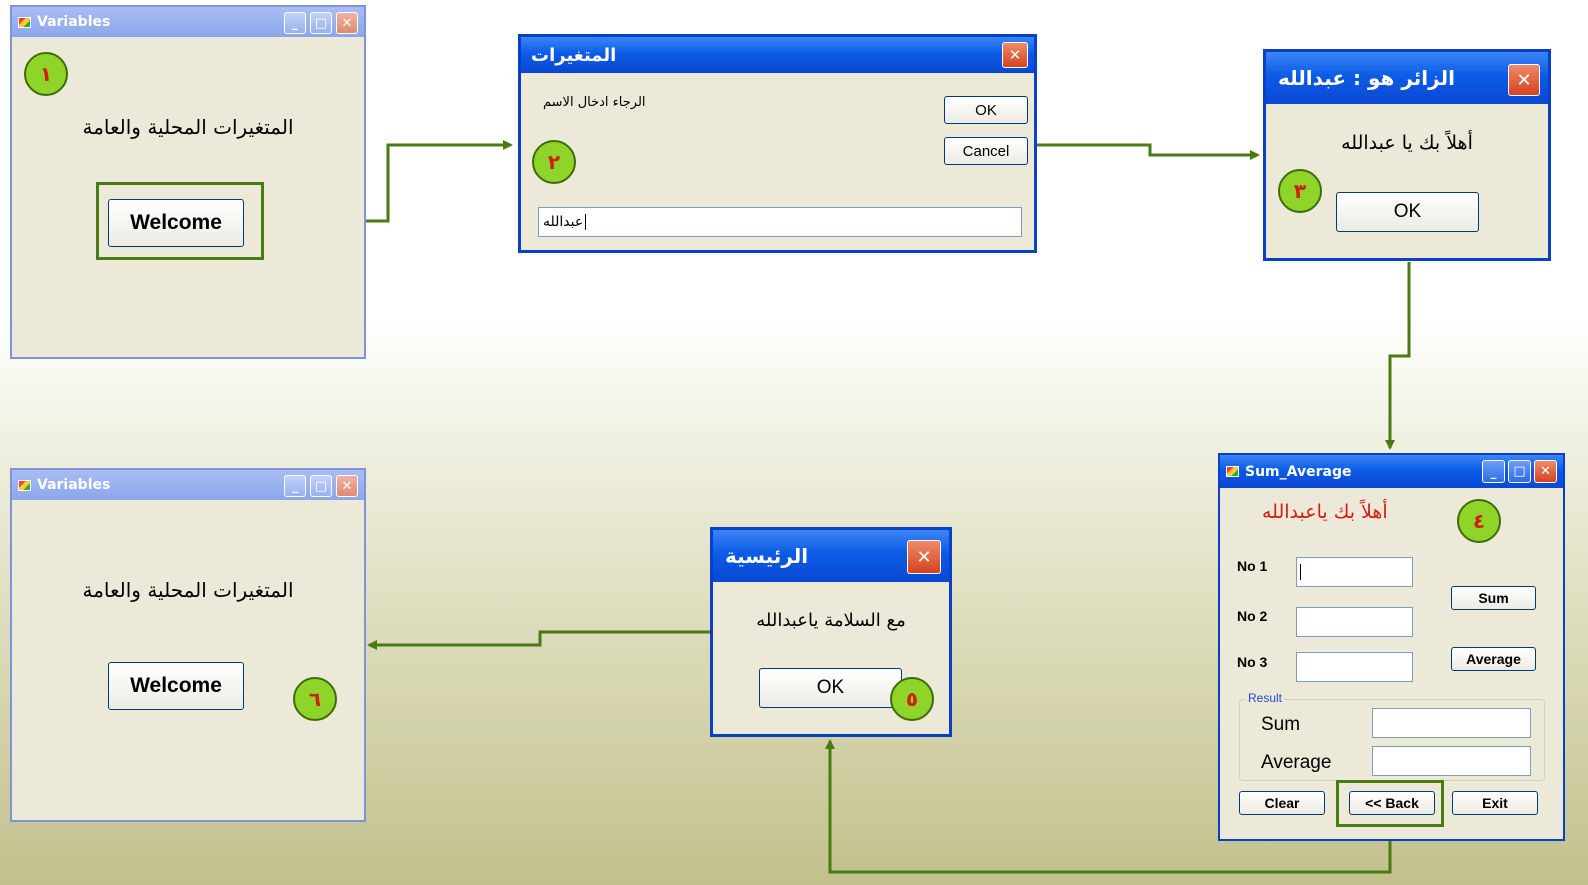  Describe the element at coordinates (1493, 598) in the screenshot. I see `sum-button: Sum` at that location.